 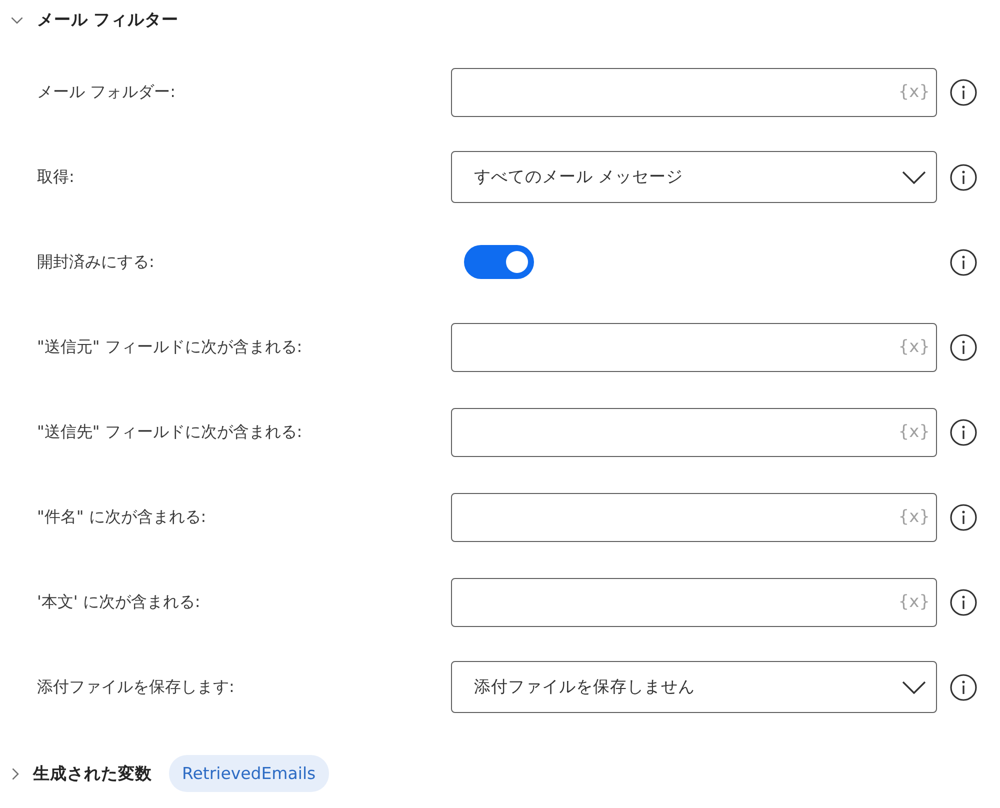 What do you see at coordinates (136, 687) in the screenshot?
I see `field-label: 添付ファイルを保存します:` at bounding box center [136, 687].